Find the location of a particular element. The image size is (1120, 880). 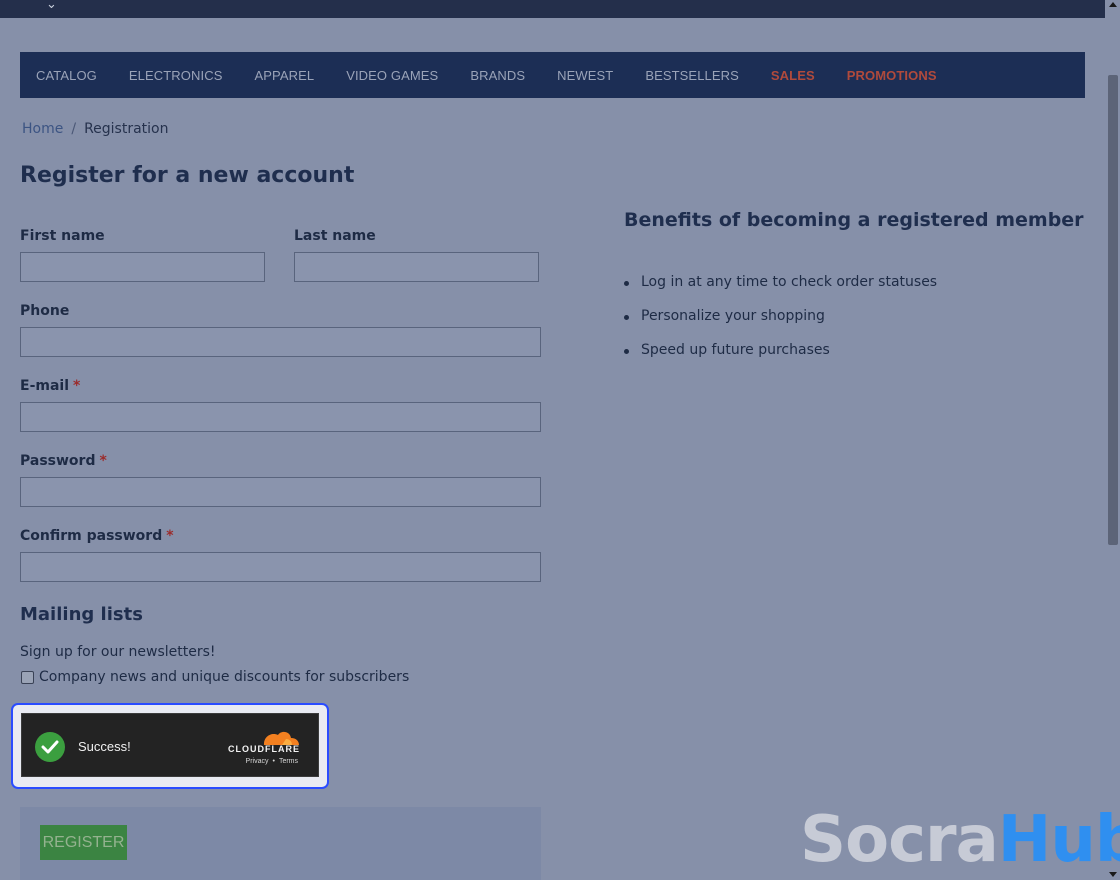

nav-item-promotions: PROMOTIONS is located at coordinates (892, 75).